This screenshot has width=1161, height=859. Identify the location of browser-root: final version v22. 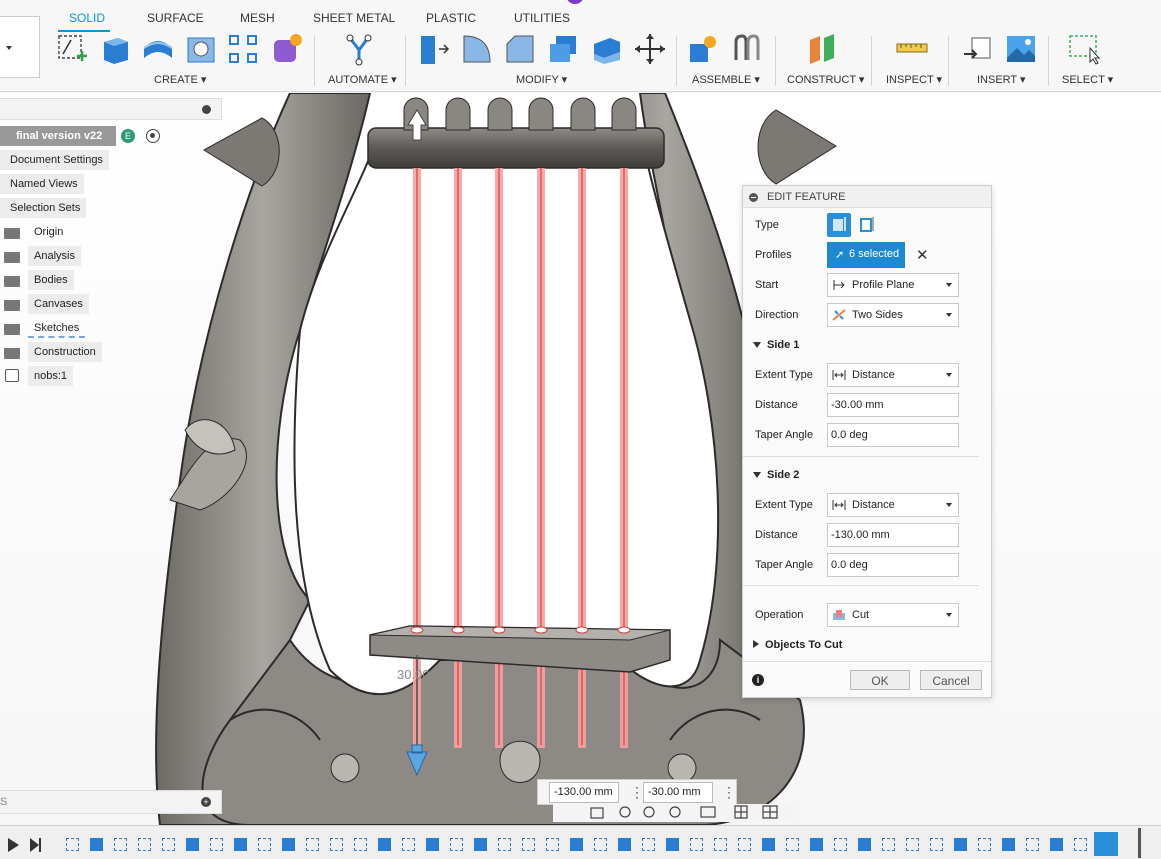
(58, 136).